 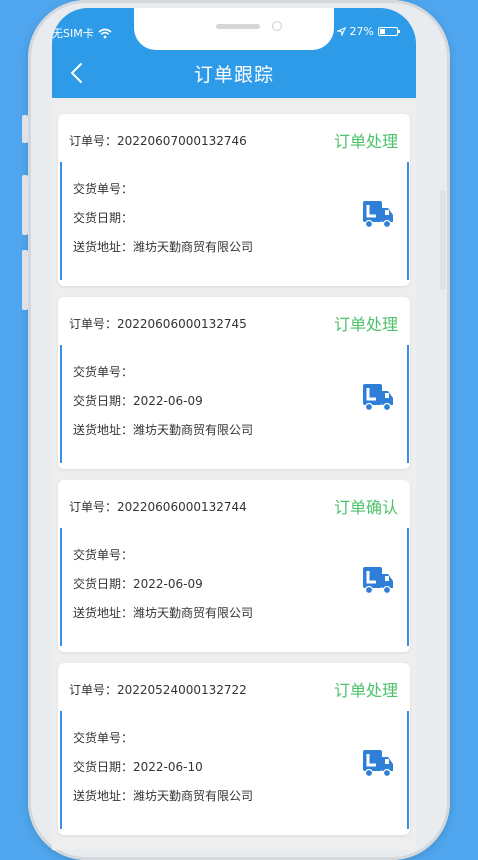 I want to click on page-title: 订单跟踪, so click(x=233, y=75).